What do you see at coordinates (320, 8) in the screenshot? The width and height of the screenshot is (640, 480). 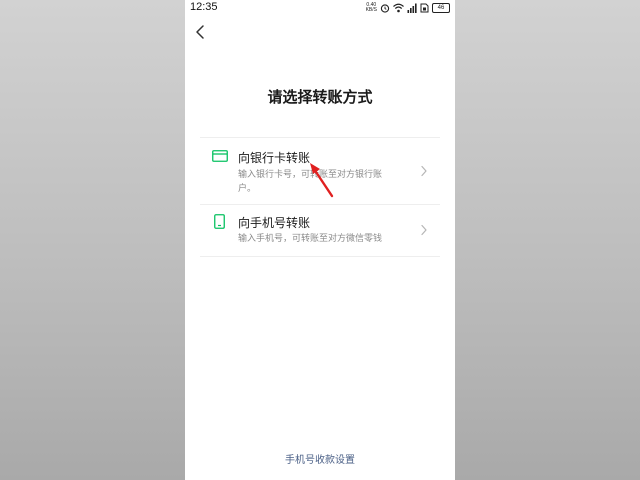 I see `status-bar: 12:35 0.40 KB/S 46` at bounding box center [320, 8].